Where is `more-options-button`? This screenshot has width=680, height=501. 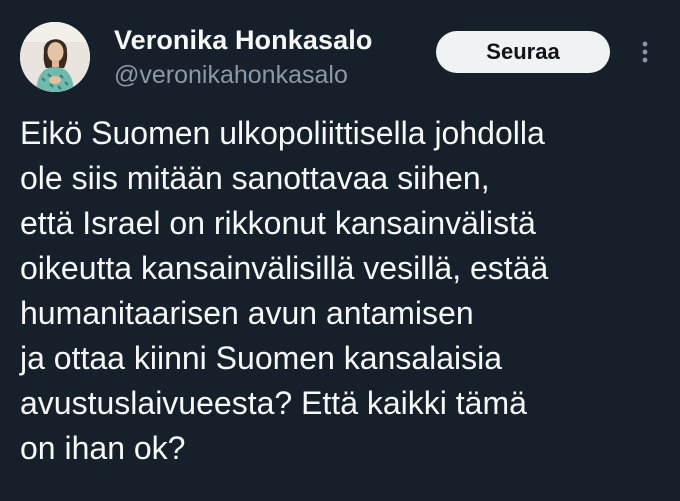
more-options-button is located at coordinates (645, 52).